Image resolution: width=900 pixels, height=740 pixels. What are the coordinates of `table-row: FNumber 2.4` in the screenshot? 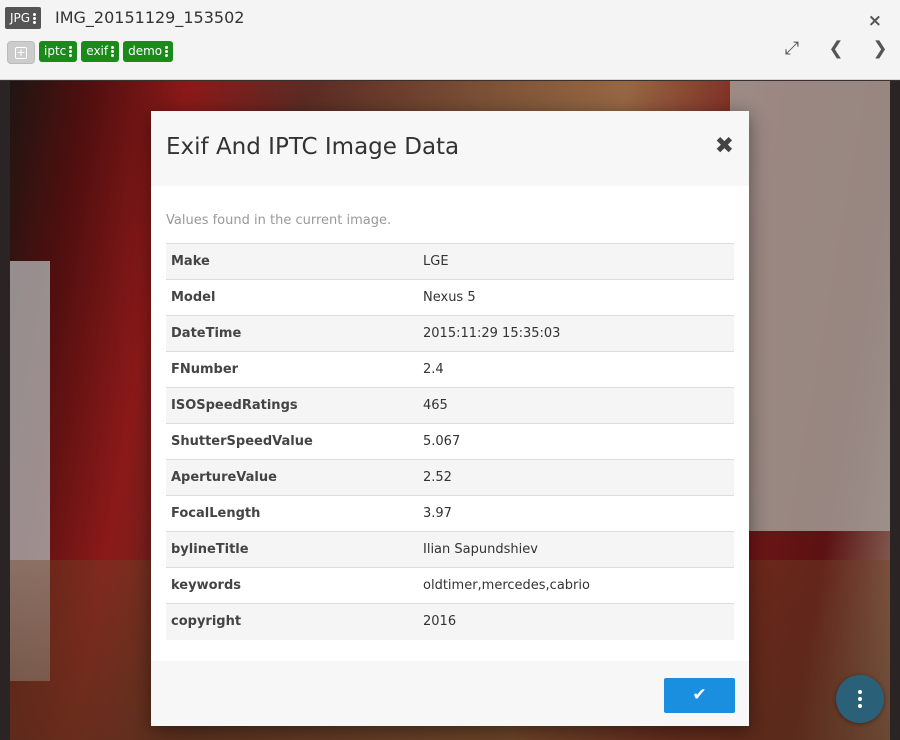 It's located at (450, 369).